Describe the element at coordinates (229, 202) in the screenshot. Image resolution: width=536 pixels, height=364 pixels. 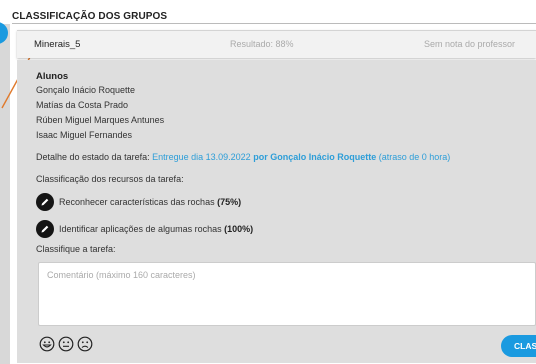
I see `resource-percent: (75%)` at that location.